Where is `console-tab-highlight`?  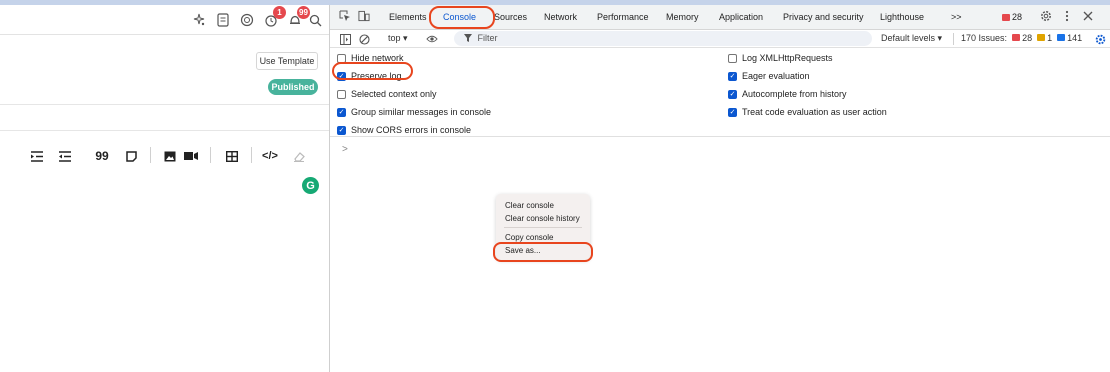 console-tab-highlight is located at coordinates (462, 17).